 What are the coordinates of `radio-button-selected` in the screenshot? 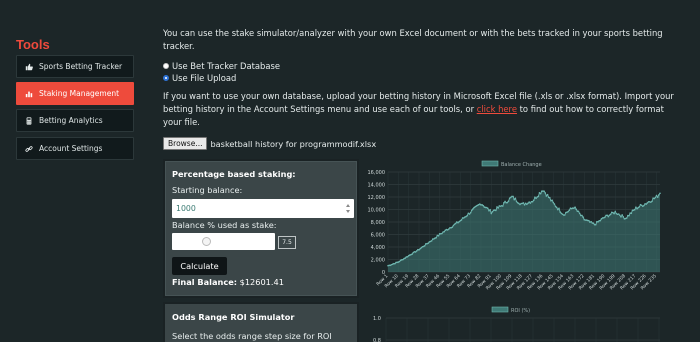 It's located at (166, 78).